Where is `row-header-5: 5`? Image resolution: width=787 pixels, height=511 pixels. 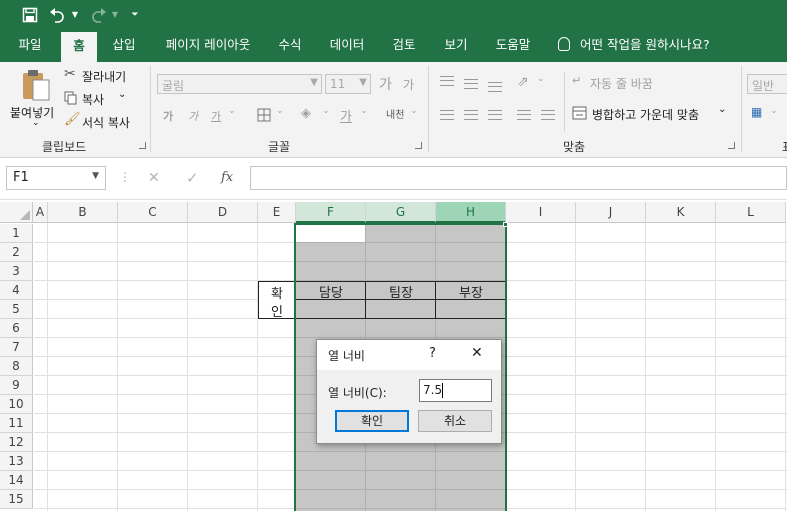 row-header-5: 5 is located at coordinates (16, 309).